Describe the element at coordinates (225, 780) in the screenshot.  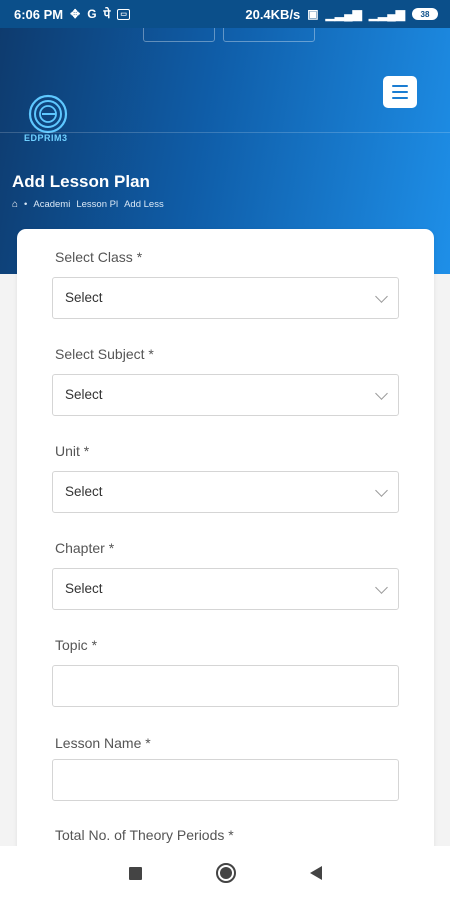
I see `lesson-name-input` at that location.